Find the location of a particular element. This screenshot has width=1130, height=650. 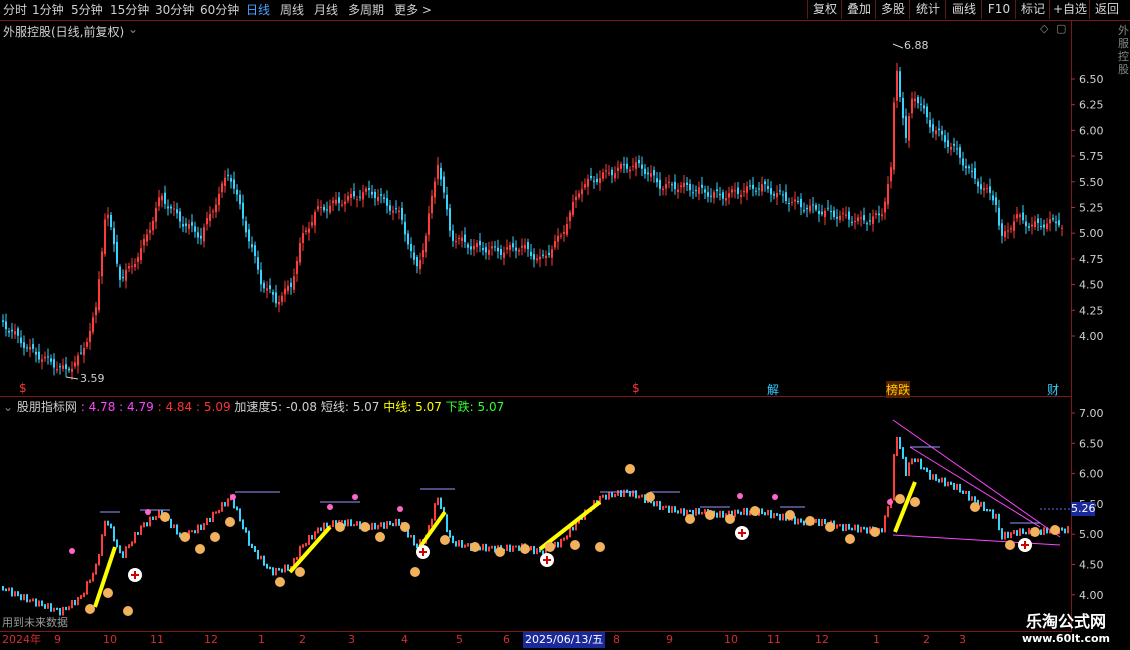

period-tab-weekly: 周线 is located at coordinates (292, 10).